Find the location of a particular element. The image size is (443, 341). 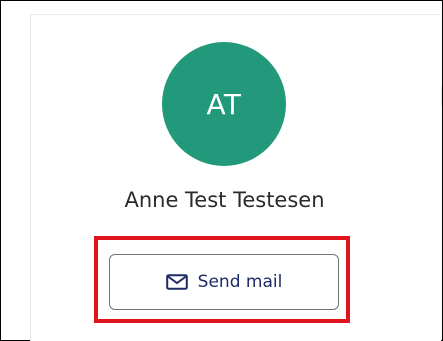

avatar-initials: AT is located at coordinates (224, 104).